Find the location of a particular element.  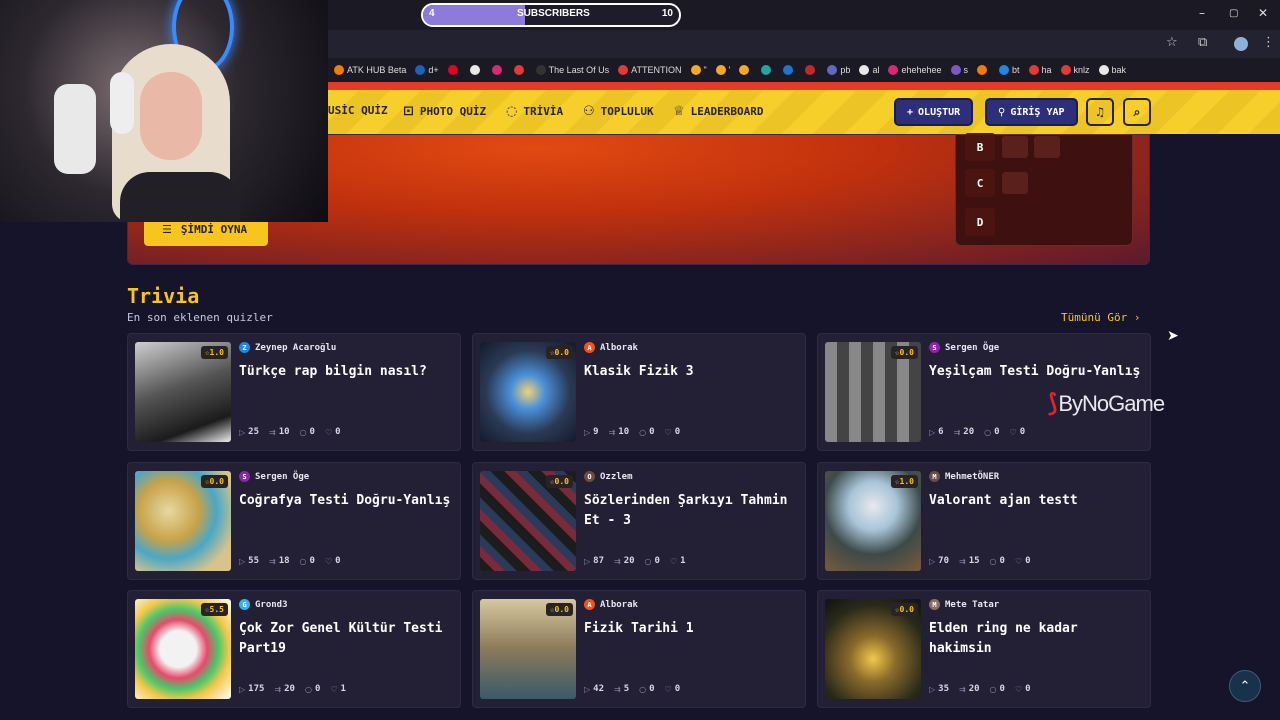

bell-icon: ♫ is located at coordinates (1100, 112).